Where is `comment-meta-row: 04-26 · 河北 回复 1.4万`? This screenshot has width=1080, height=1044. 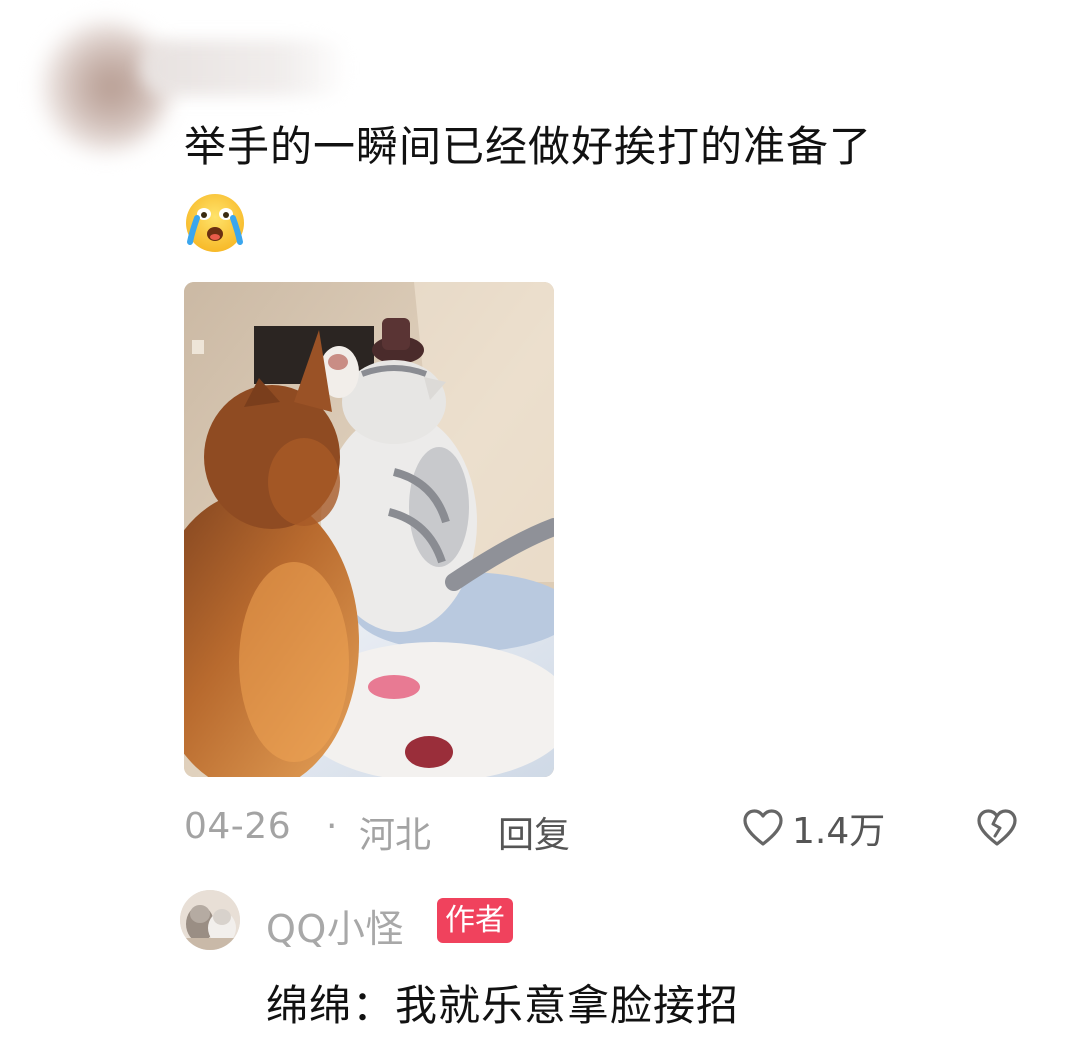
comment-meta-row: 04-26 · 河北 回复 1.4万 is located at coordinates (614, 828).